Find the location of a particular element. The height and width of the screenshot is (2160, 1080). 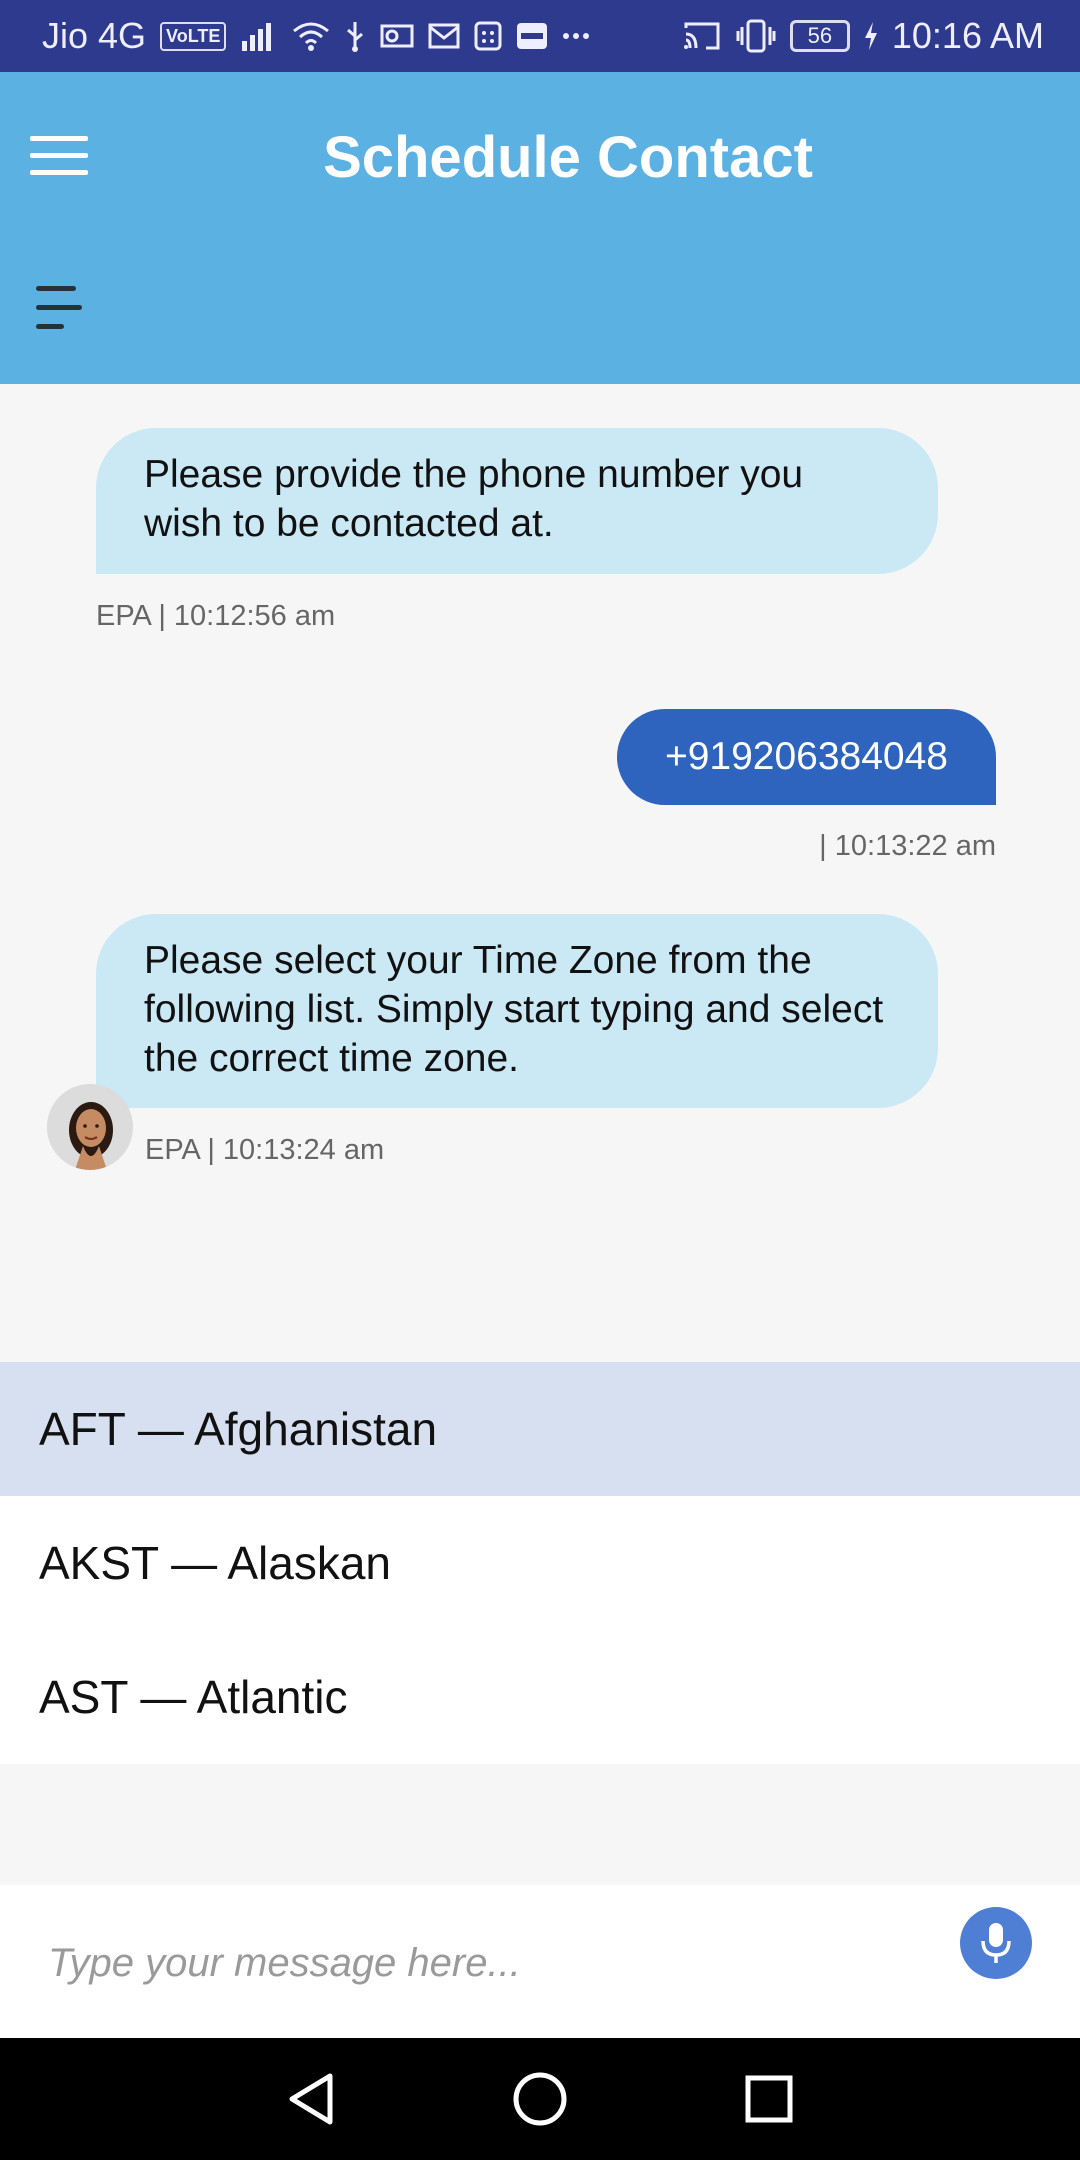

home-button is located at coordinates (540, 2099).